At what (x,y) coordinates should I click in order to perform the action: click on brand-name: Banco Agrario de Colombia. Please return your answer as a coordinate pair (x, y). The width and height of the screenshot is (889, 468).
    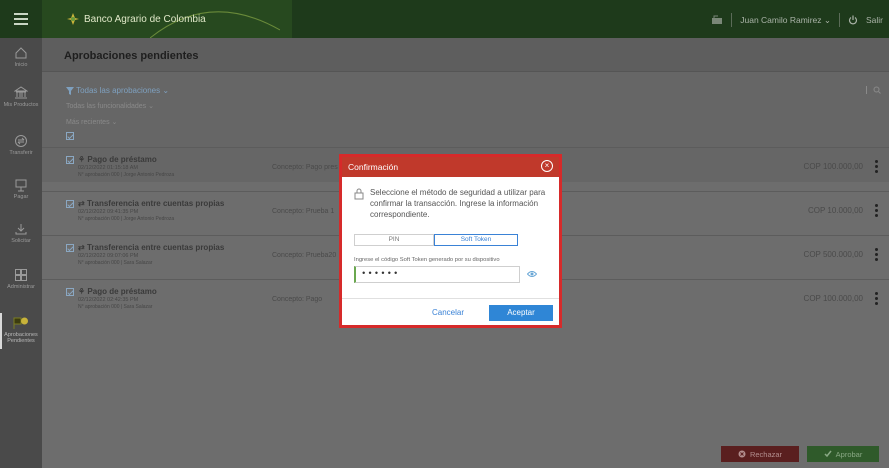
    Looking at the image, I should click on (145, 19).